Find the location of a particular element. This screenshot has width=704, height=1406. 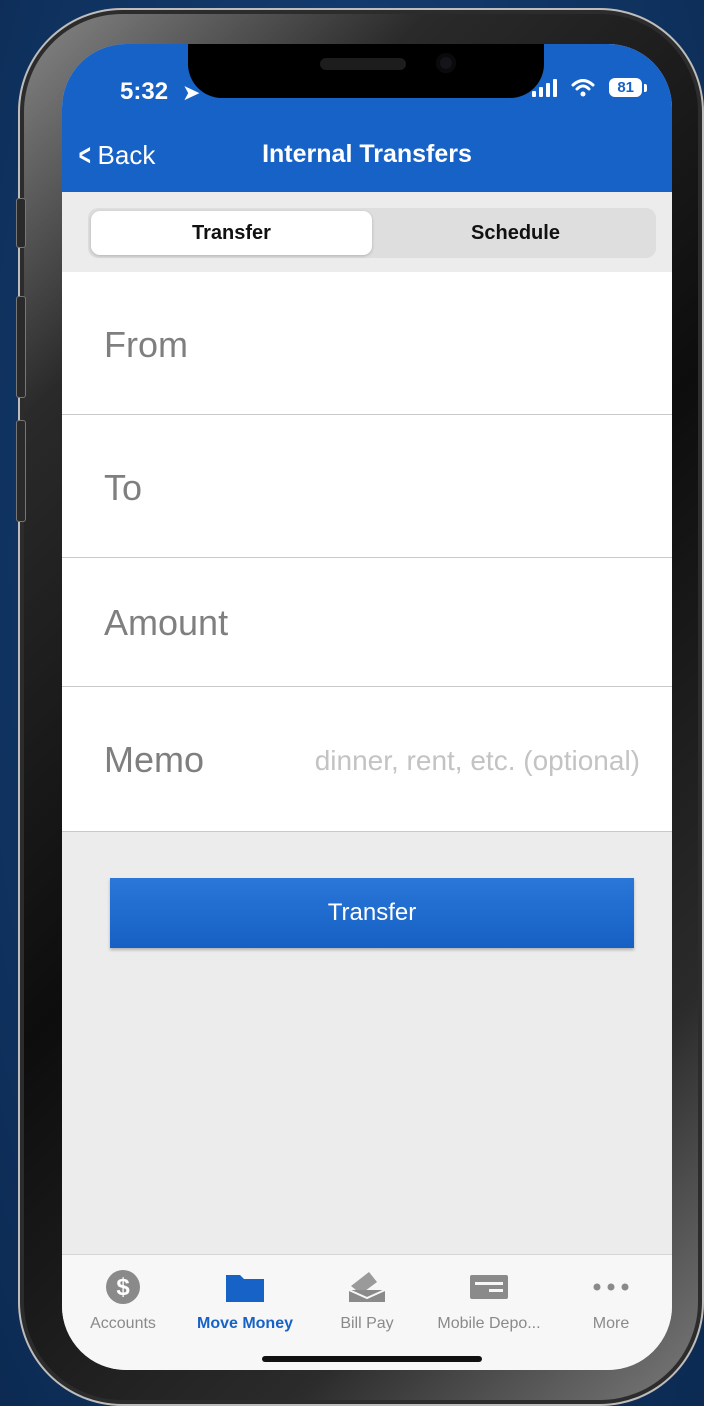

bill-envelope-icon is located at coordinates (367, 1287).